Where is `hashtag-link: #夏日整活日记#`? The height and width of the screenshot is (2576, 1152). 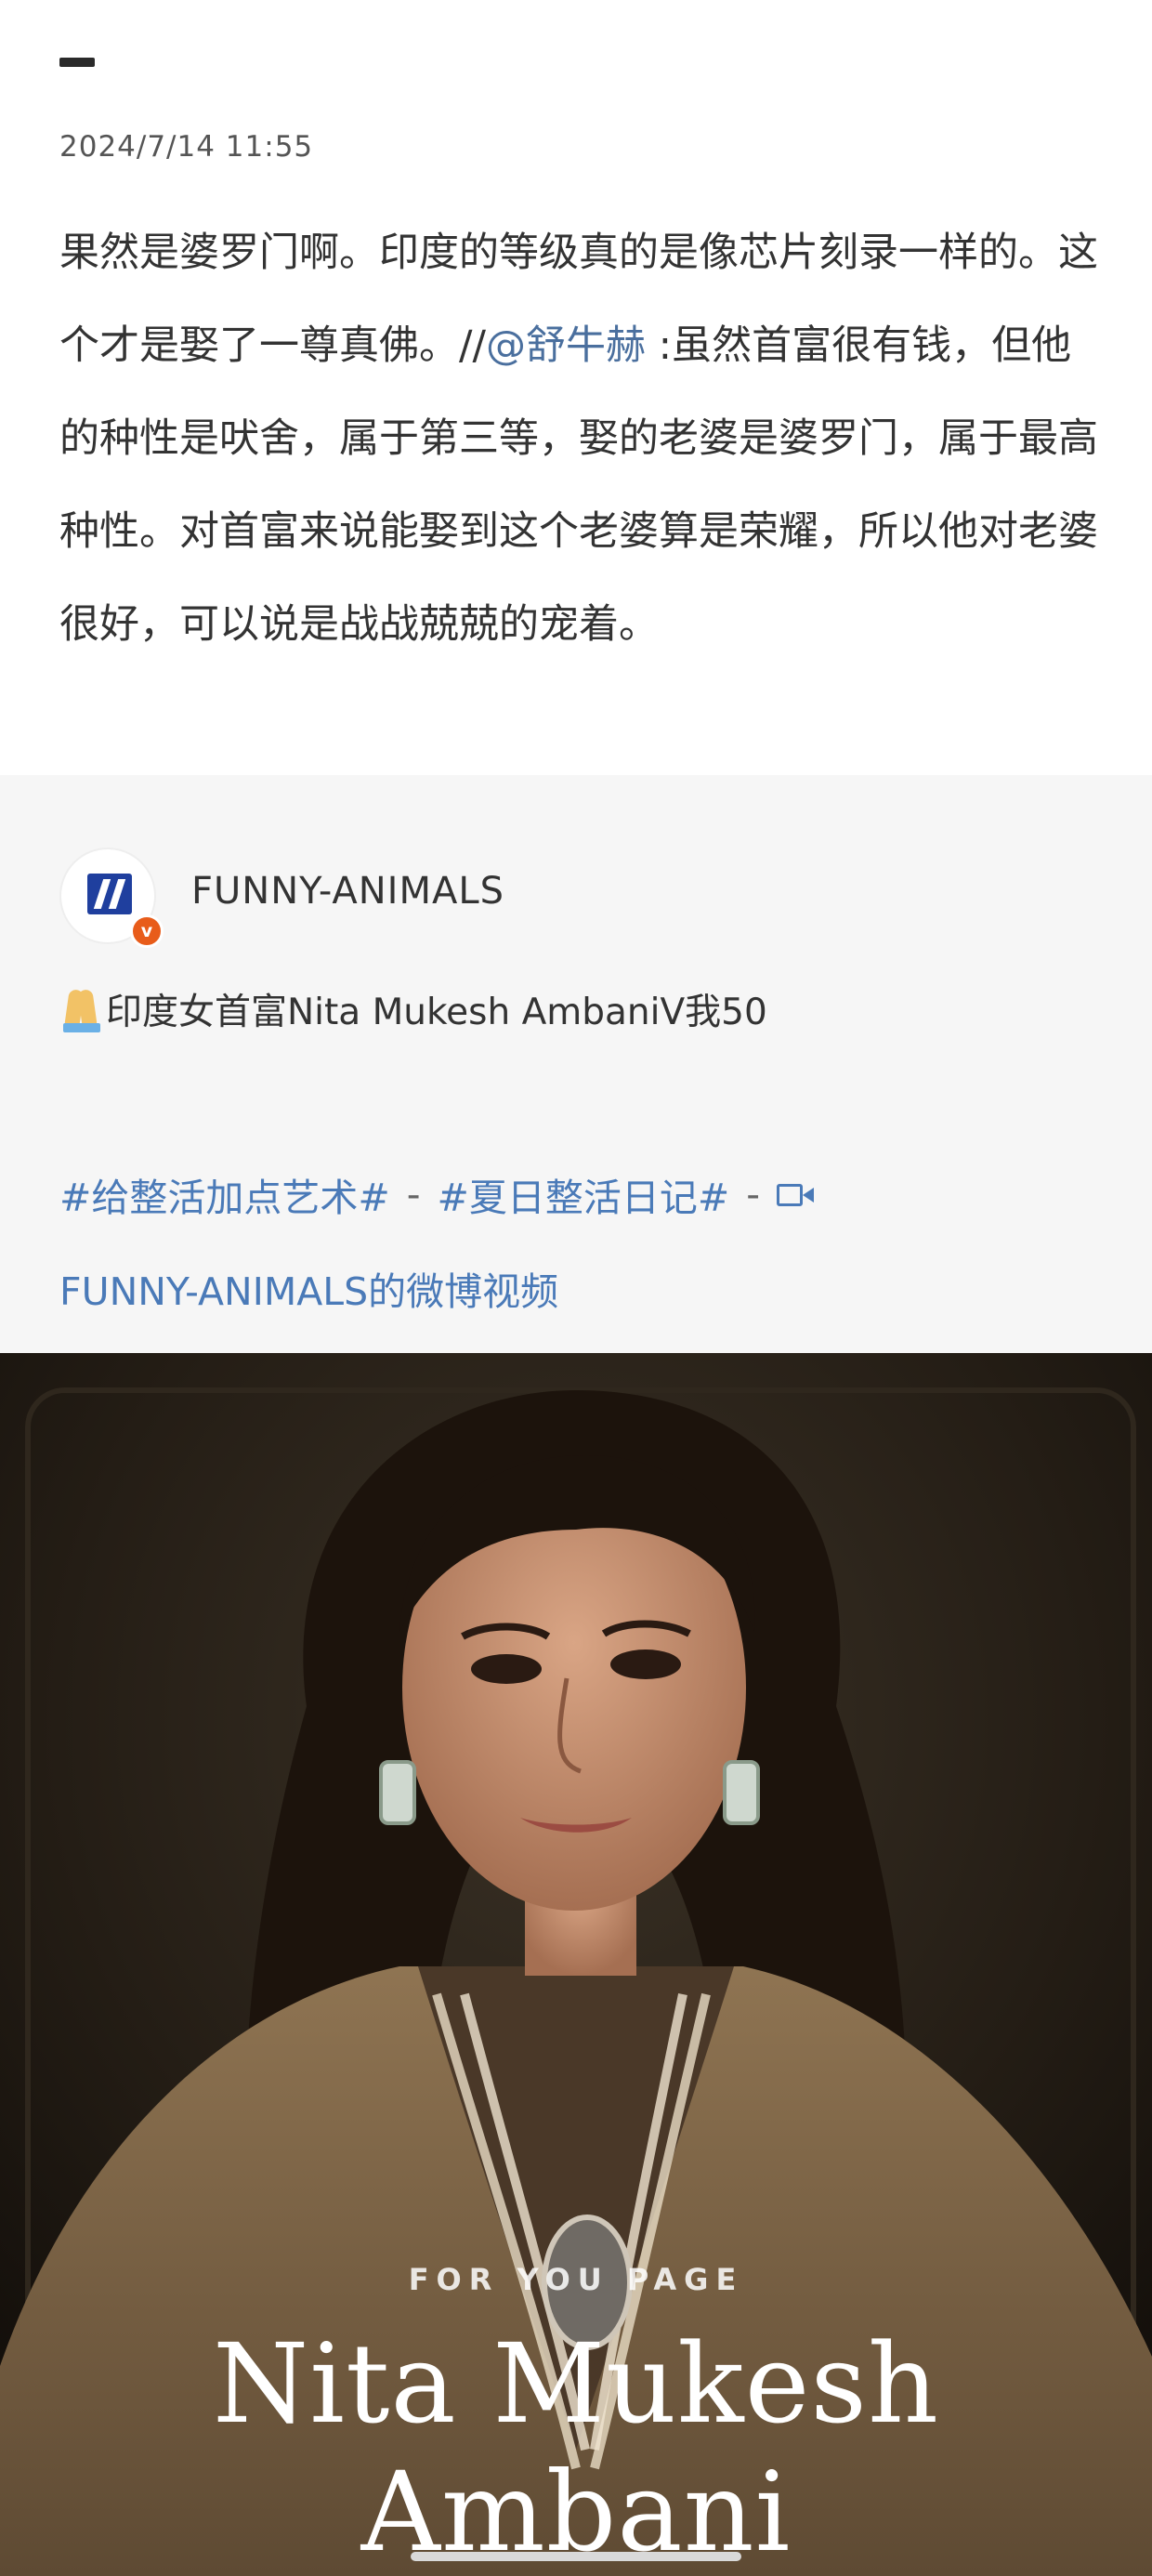 hashtag-link: #夏日整活日记# is located at coordinates (584, 1194).